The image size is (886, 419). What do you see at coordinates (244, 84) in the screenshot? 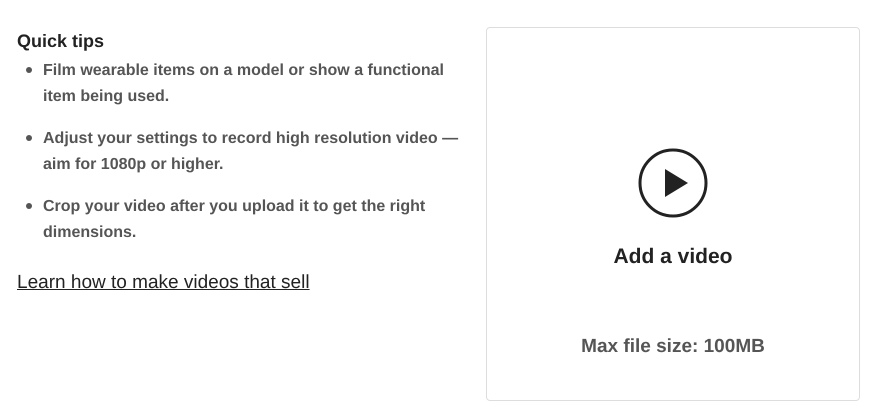
I see `tip-text: Film wearable items on a model or show a functional item being used.` at bounding box center [244, 84].